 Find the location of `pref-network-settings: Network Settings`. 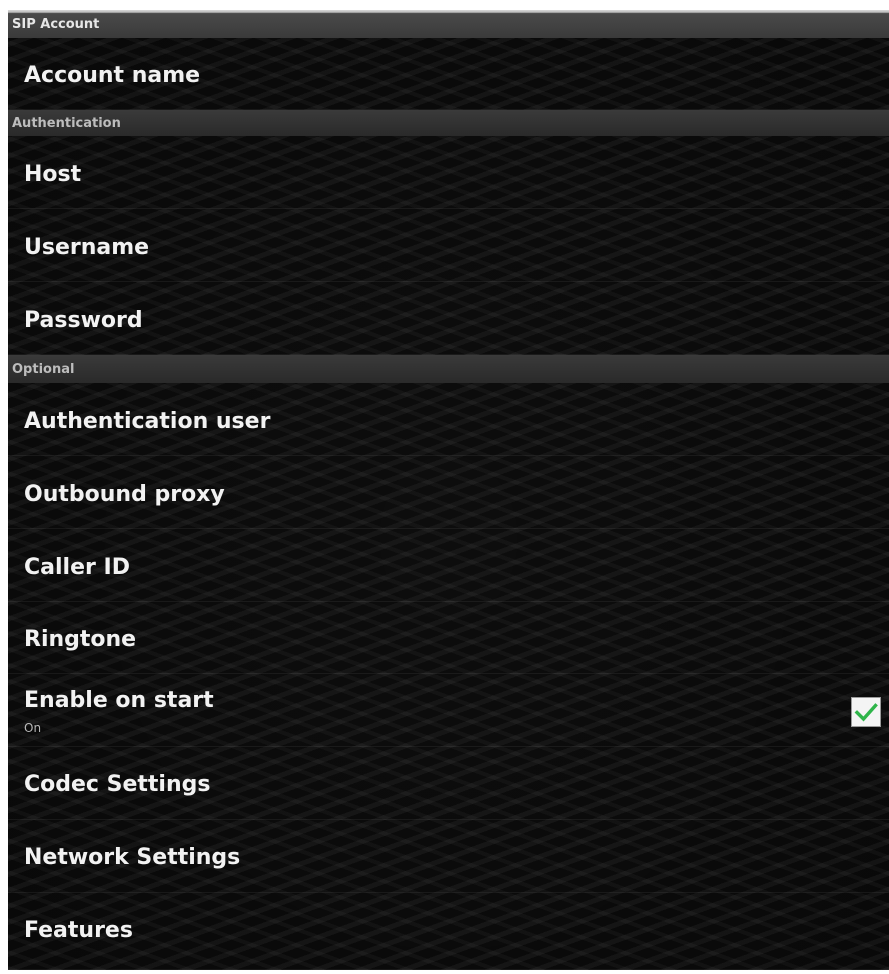

pref-network-settings: Network Settings is located at coordinates (448, 856).